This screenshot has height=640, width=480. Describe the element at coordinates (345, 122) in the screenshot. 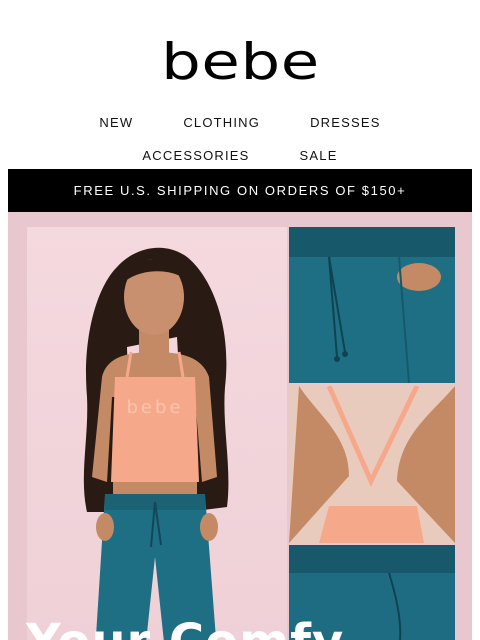

I see `nav-link-dresses: DRESSES` at that location.